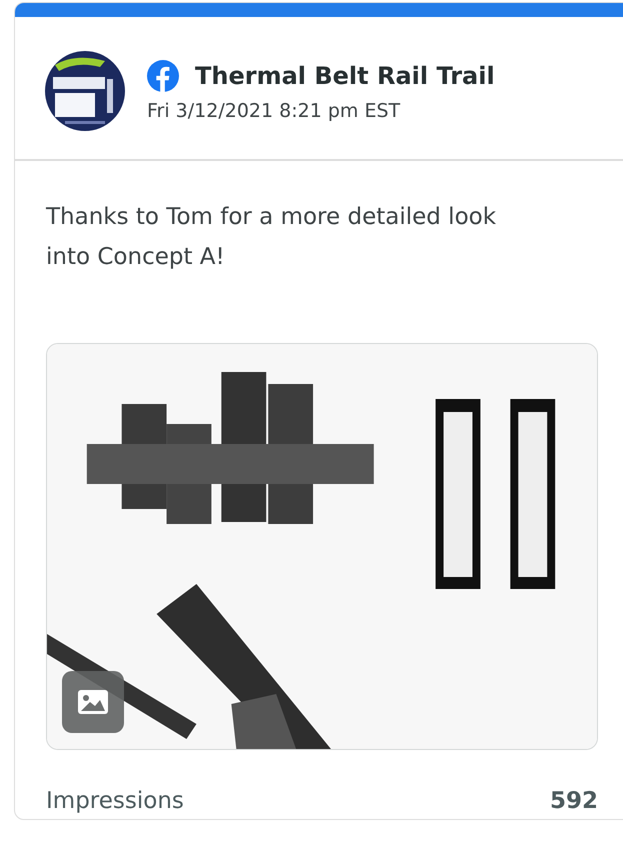  What do you see at coordinates (93, 702) in the screenshot?
I see `image-icon` at bounding box center [93, 702].